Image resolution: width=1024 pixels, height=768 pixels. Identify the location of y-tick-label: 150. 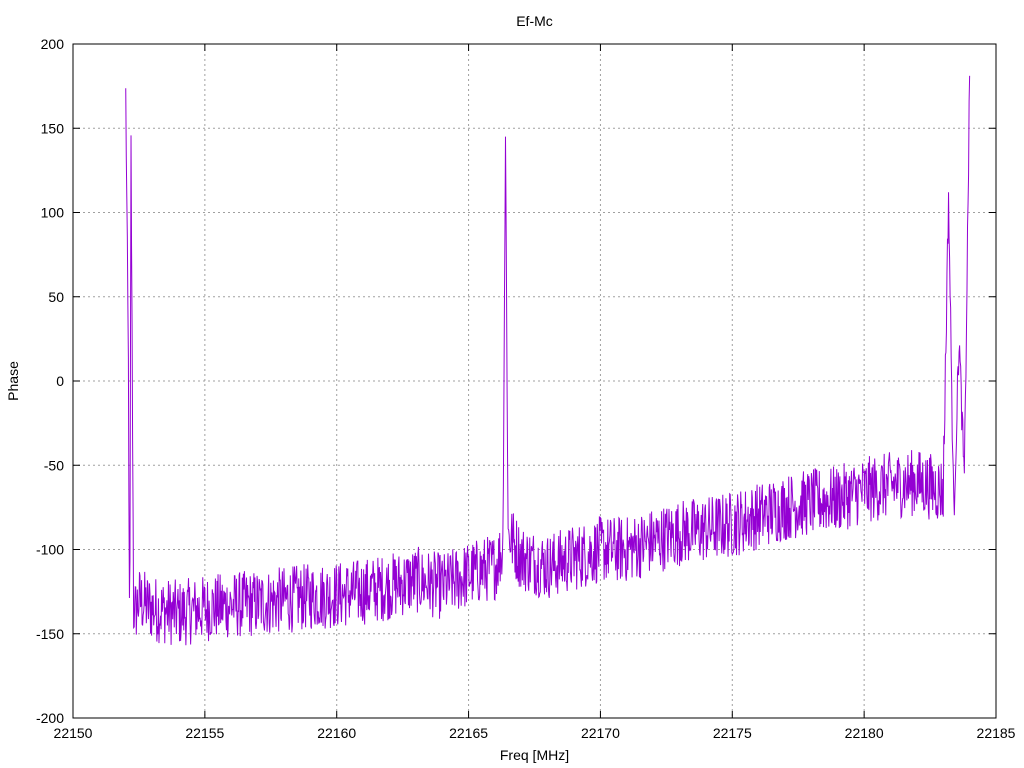
(53, 128).